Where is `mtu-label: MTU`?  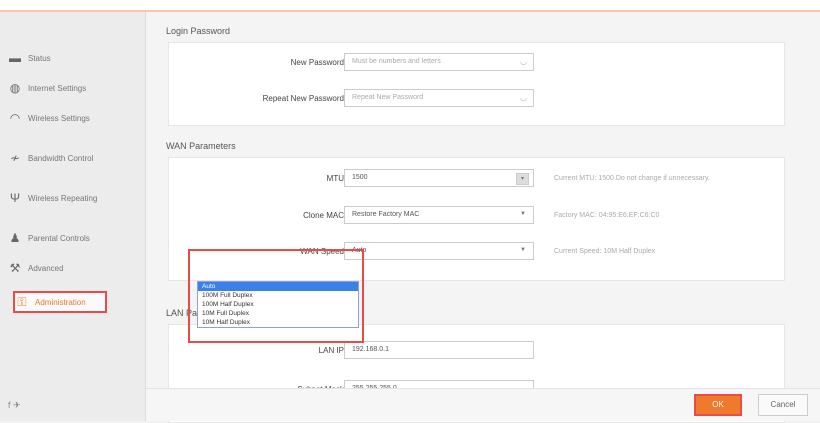
mtu-label: MTU is located at coordinates (335, 178).